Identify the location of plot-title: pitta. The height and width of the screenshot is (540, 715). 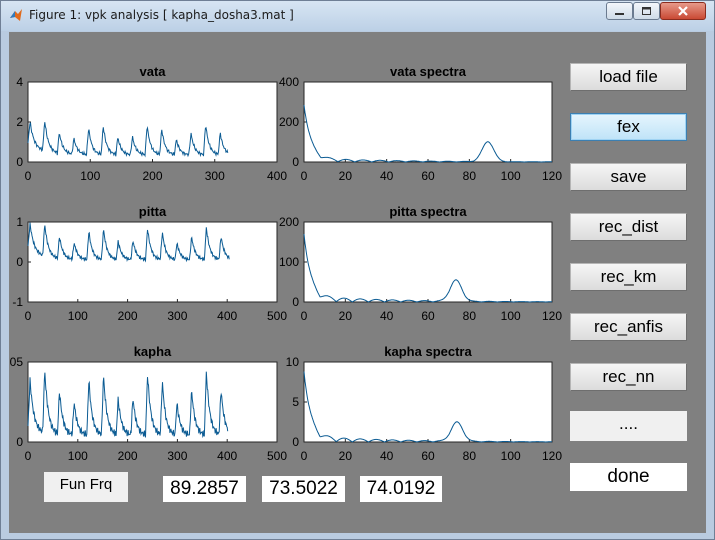
(153, 211).